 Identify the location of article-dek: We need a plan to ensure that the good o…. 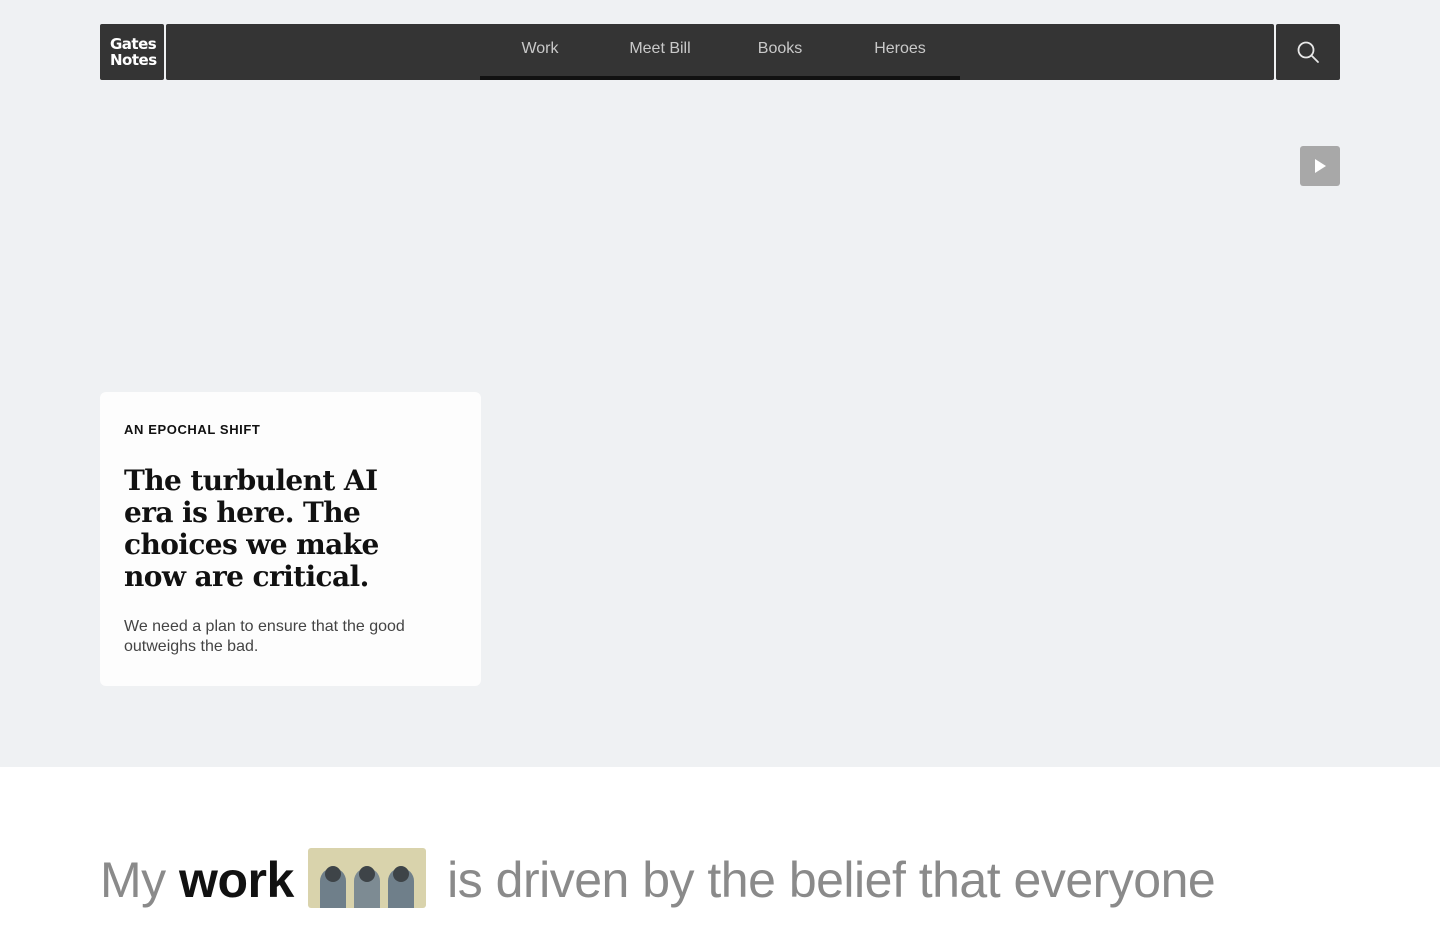
(264, 636).